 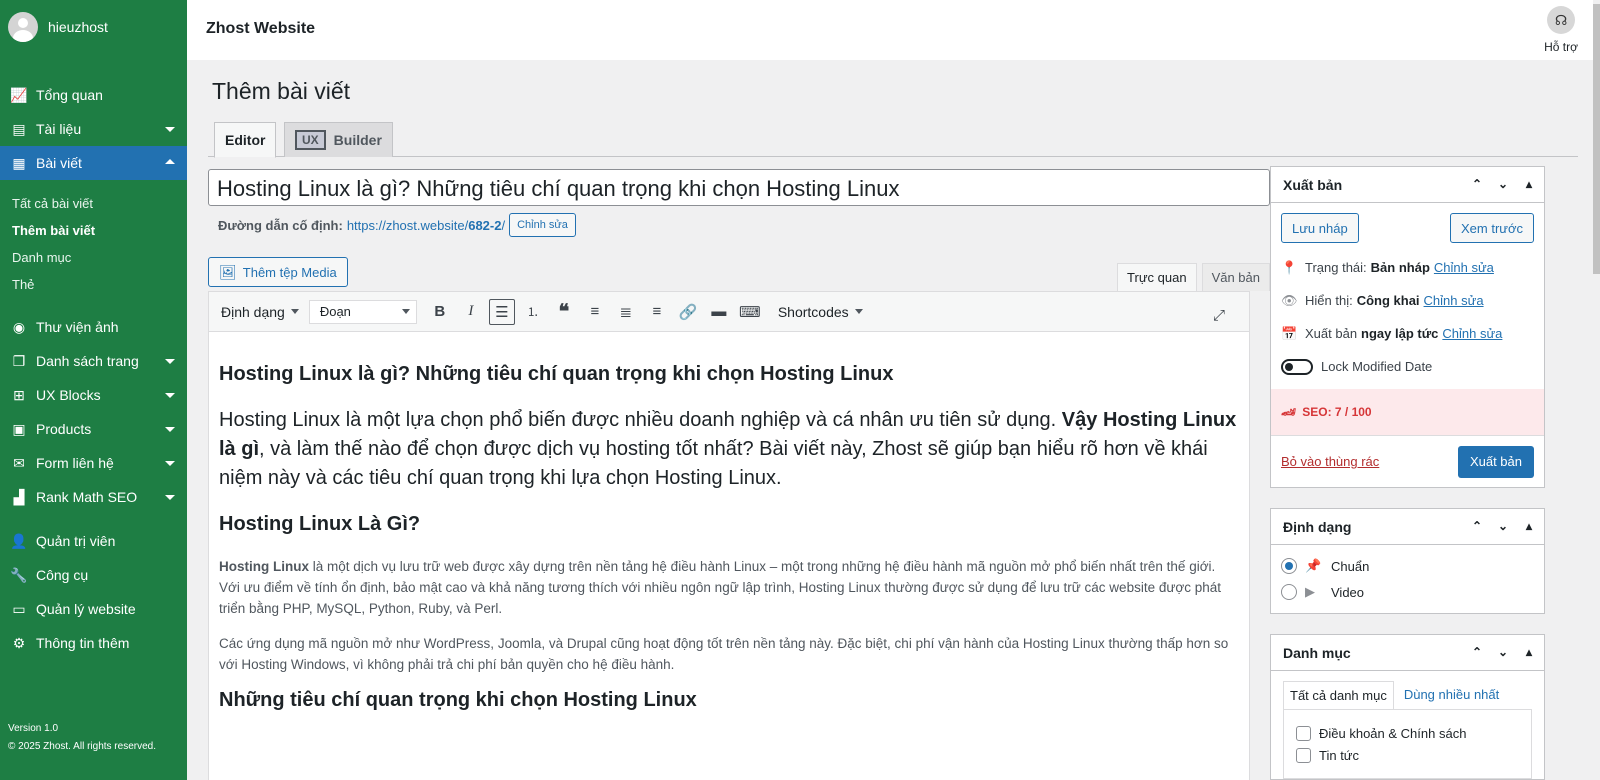 What do you see at coordinates (33, 728) in the screenshot?
I see `version-text: Version 1.0` at bounding box center [33, 728].